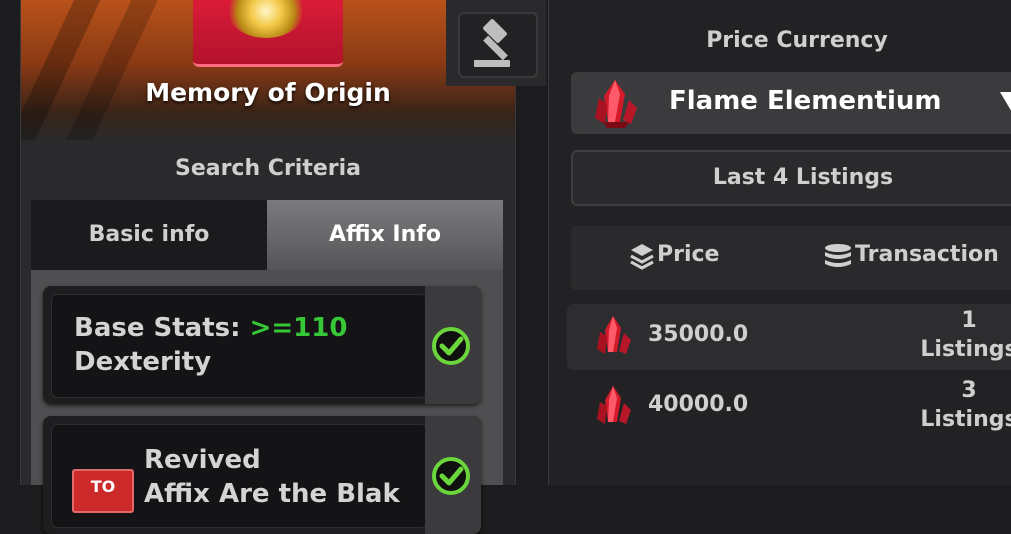 The width and height of the screenshot is (1011, 534). Describe the element at coordinates (698, 334) in the screenshot. I see `listing-price: 35000.0` at that location.